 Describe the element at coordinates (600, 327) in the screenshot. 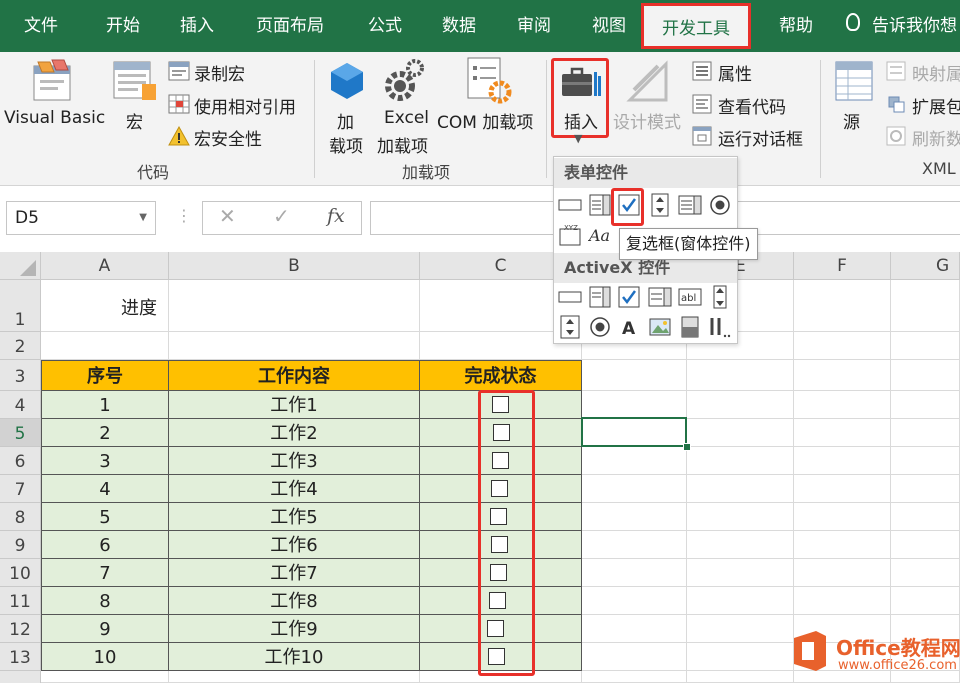

I see `activex-option-button-icon` at that location.